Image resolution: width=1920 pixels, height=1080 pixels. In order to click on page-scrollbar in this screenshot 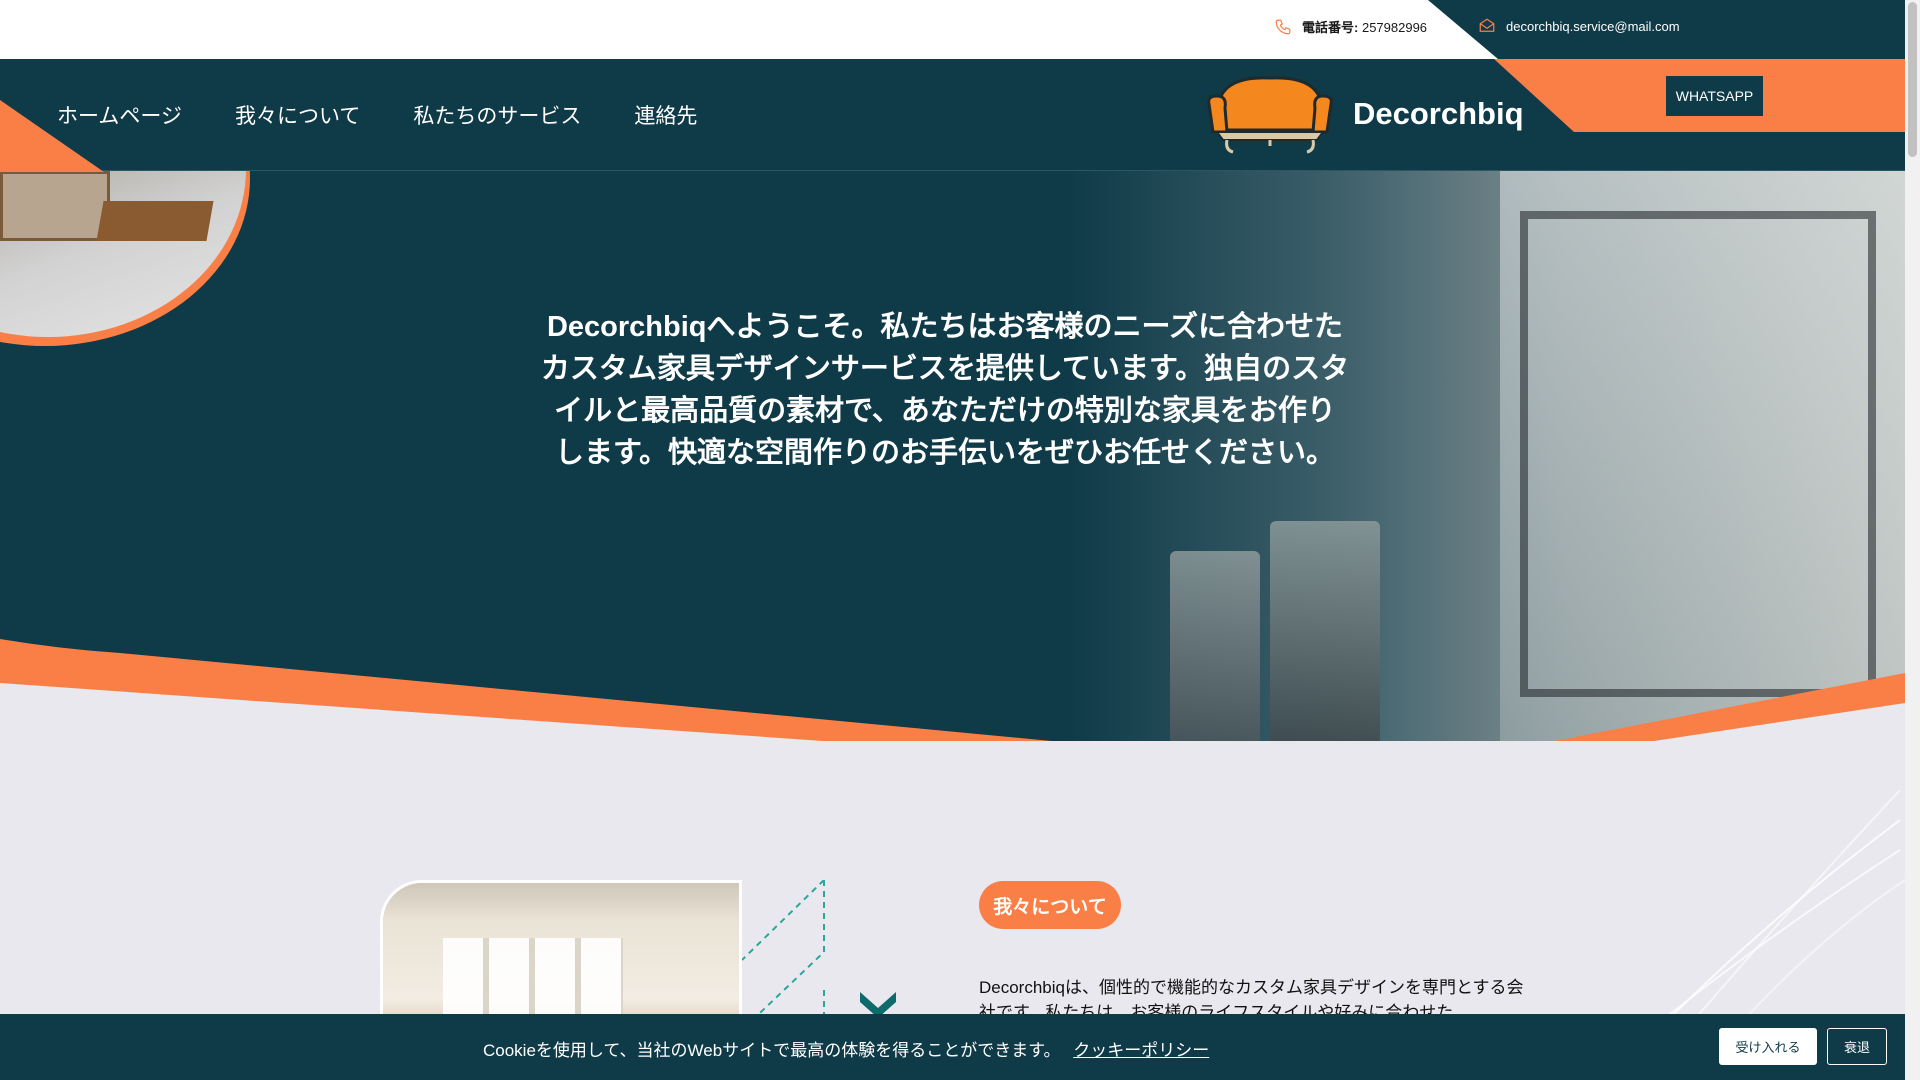, I will do `click(1912, 540)`.